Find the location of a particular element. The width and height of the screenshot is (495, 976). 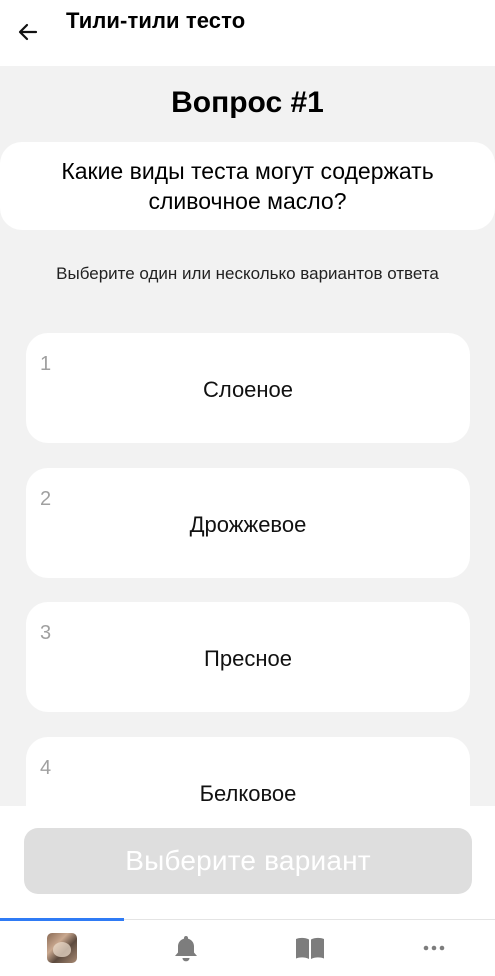

answer-option: 1 Слоеное is located at coordinates (248, 388).